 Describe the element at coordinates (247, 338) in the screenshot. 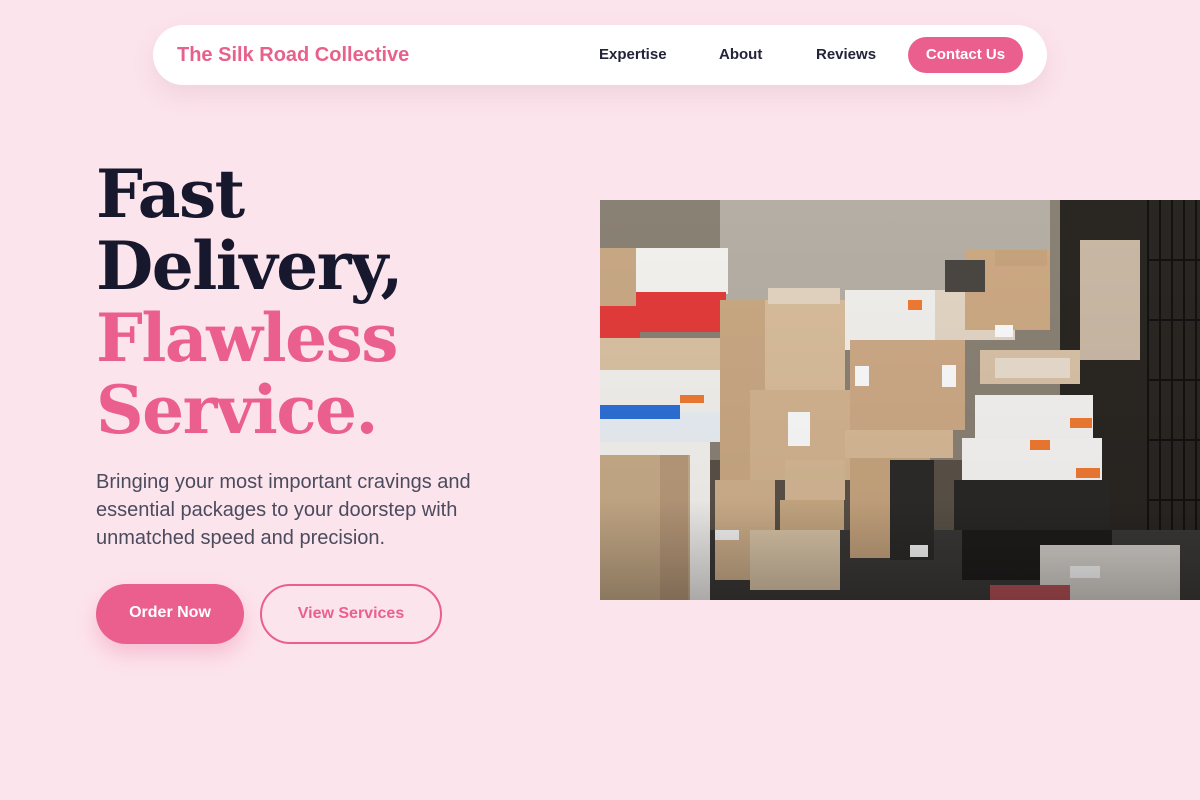

I see `headline-line-flawless: Flawless` at that location.